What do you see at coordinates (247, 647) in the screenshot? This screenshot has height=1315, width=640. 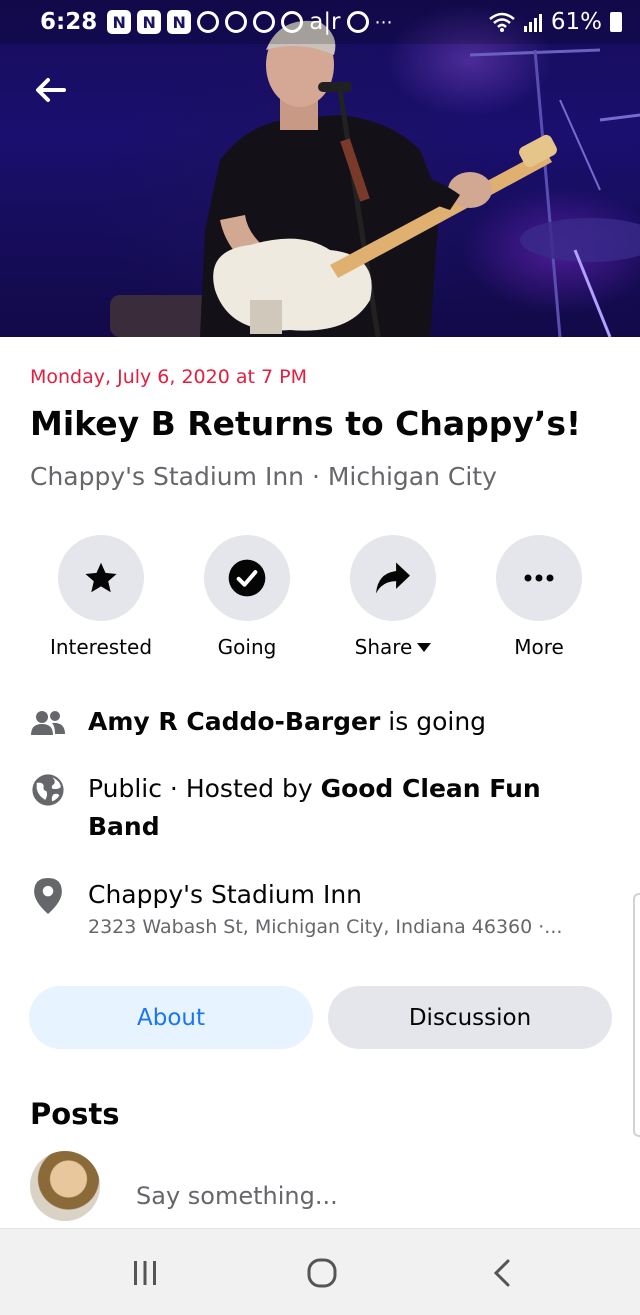 I see `going-label: Going` at bounding box center [247, 647].